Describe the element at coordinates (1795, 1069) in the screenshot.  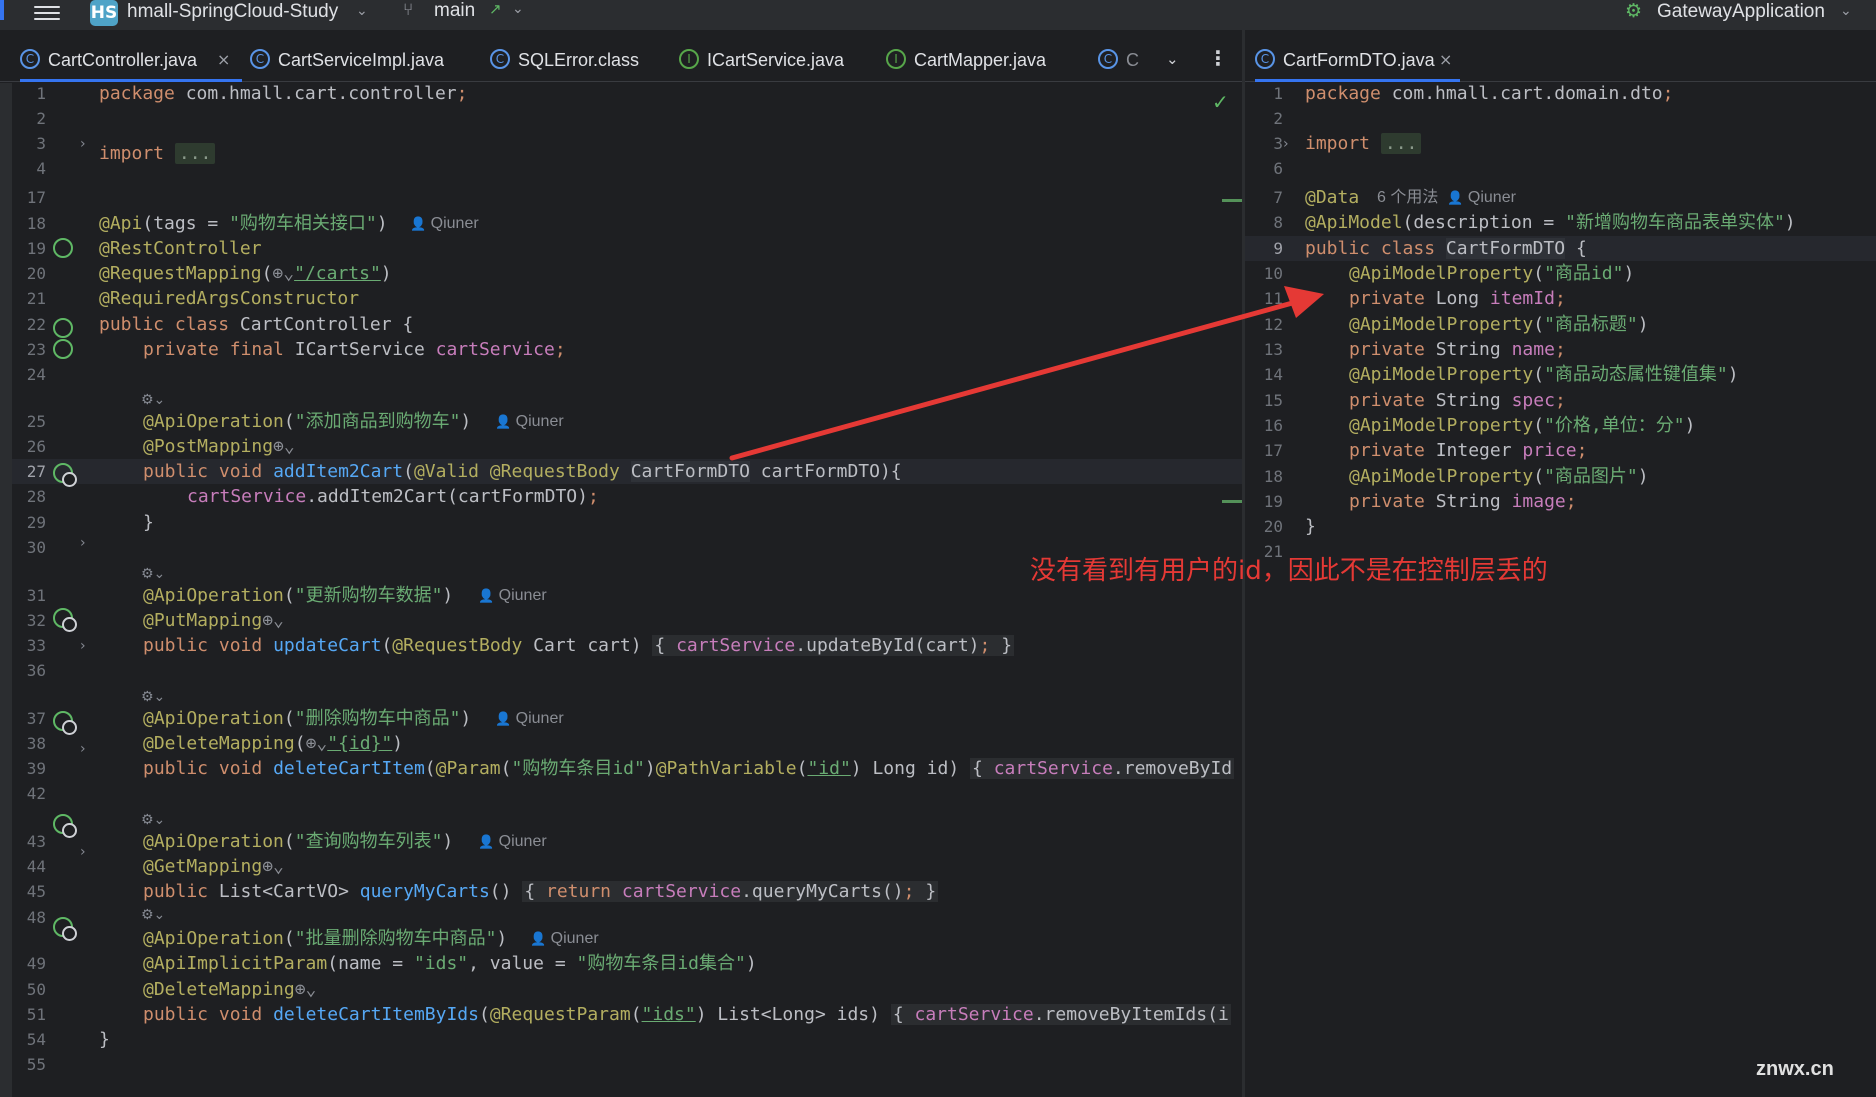
I see `watermark: znwx.cn` at that location.